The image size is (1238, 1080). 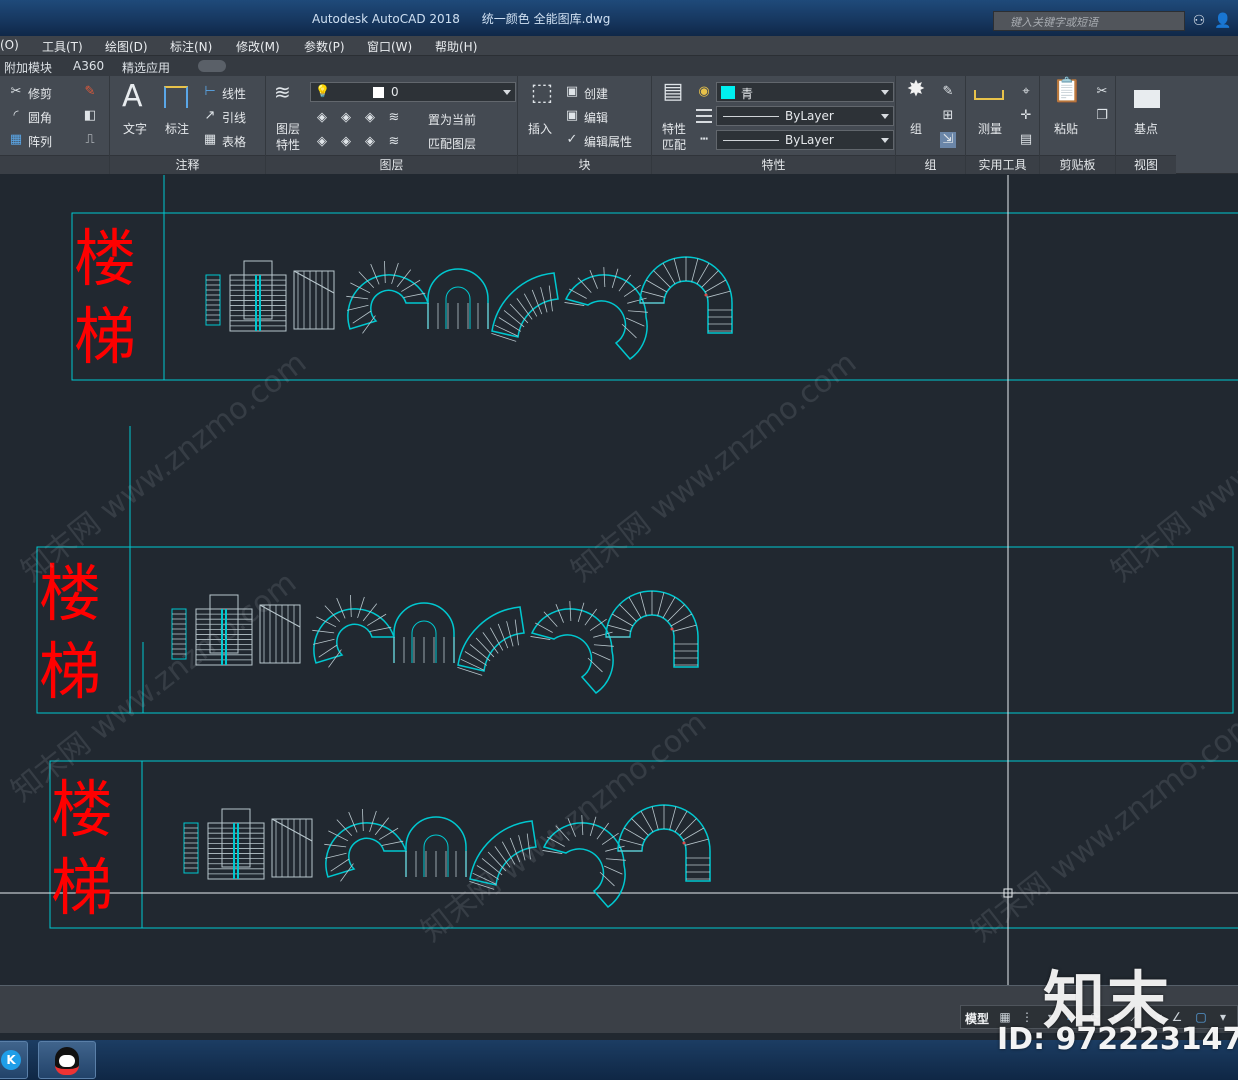 What do you see at coordinates (234, 93) in the screenshot?
I see `linear-button: 线性` at bounding box center [234, 93].